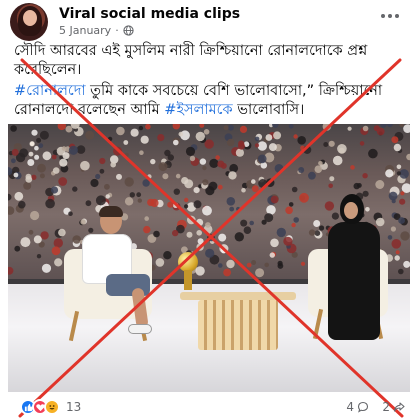 The width and height of the screenshot is (415, 420). What do you see at coordinates (128, 30) in the screenshot?
I see `globe-icon` at bounding box center [128, 30].